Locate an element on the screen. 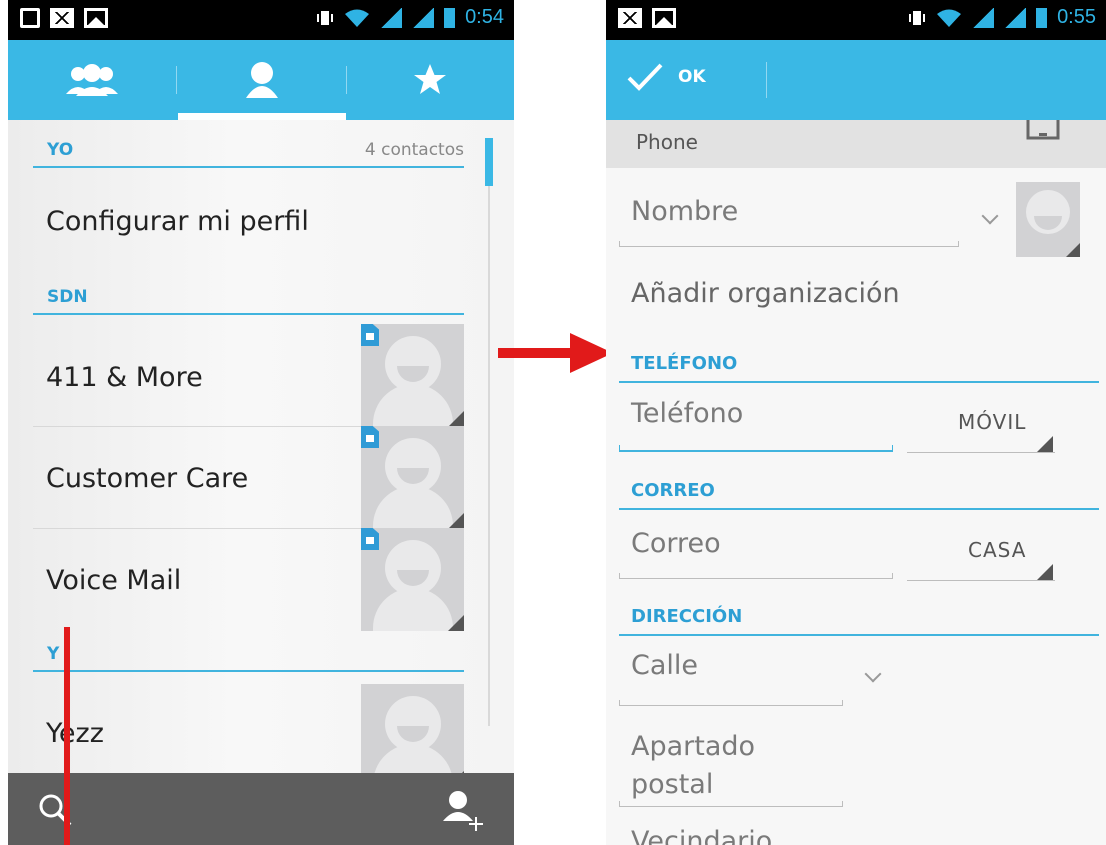 This screenshot has height=845, width=1106. street-field: Calle is located at coordinates (664, 665).